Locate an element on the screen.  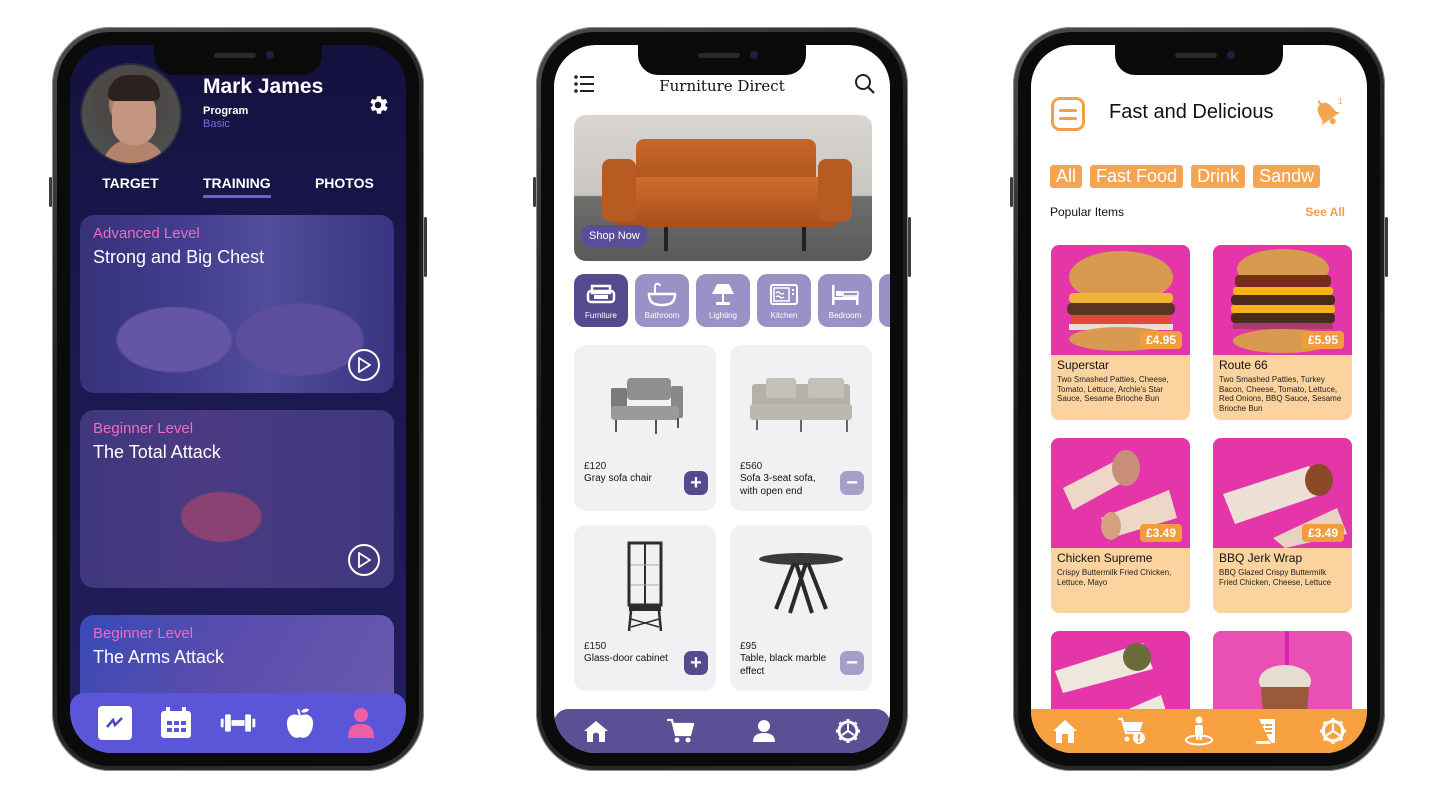
profile-name: Mark James is located at coordinates (263, 86).